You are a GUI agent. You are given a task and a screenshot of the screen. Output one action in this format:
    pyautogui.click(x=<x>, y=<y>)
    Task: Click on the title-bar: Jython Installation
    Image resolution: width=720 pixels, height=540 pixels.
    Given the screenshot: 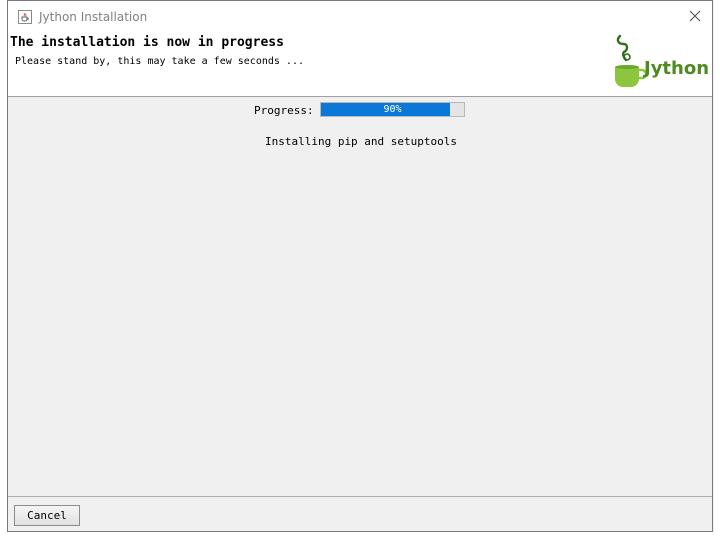 What is the action you would take?
    pyautogui.click(x=360, y=16)
    